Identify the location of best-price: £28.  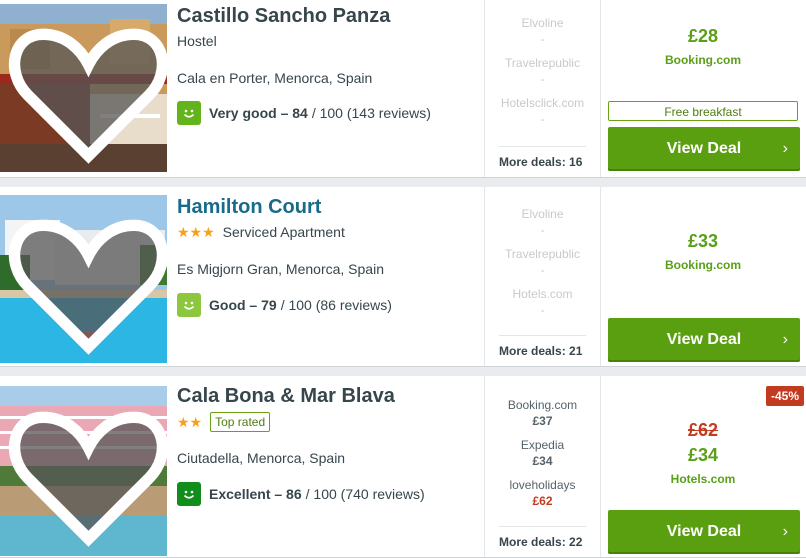
(703, 36).